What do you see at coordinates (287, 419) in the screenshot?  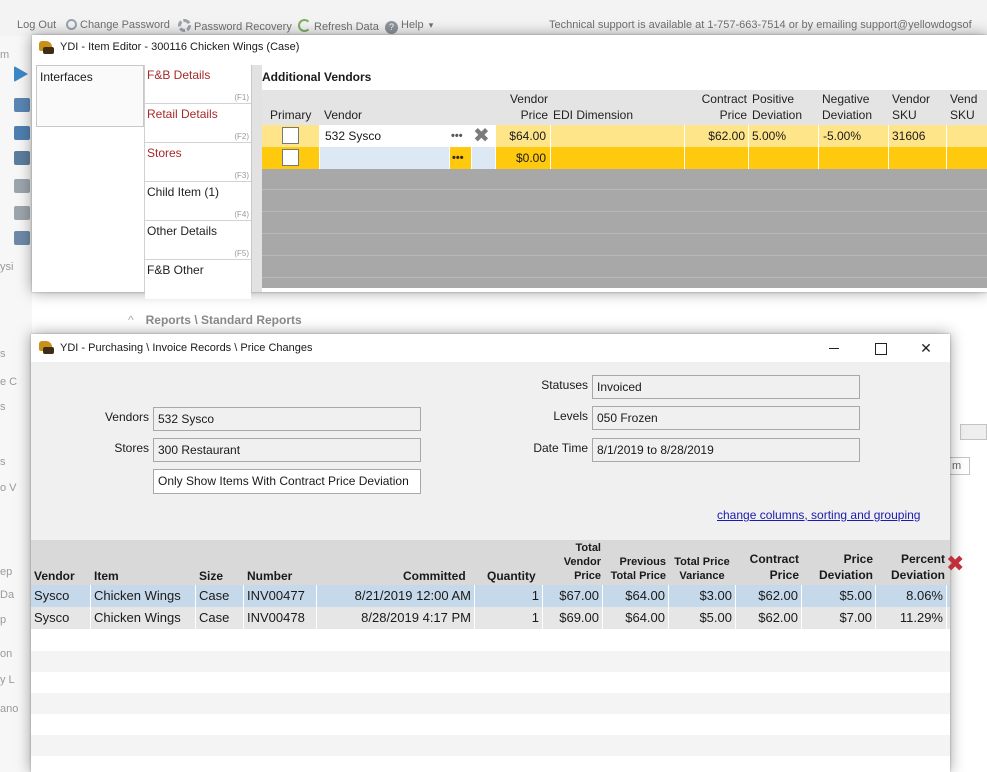 I see `vendors-field: 532 Sysco` at bounding box center [287, 419].